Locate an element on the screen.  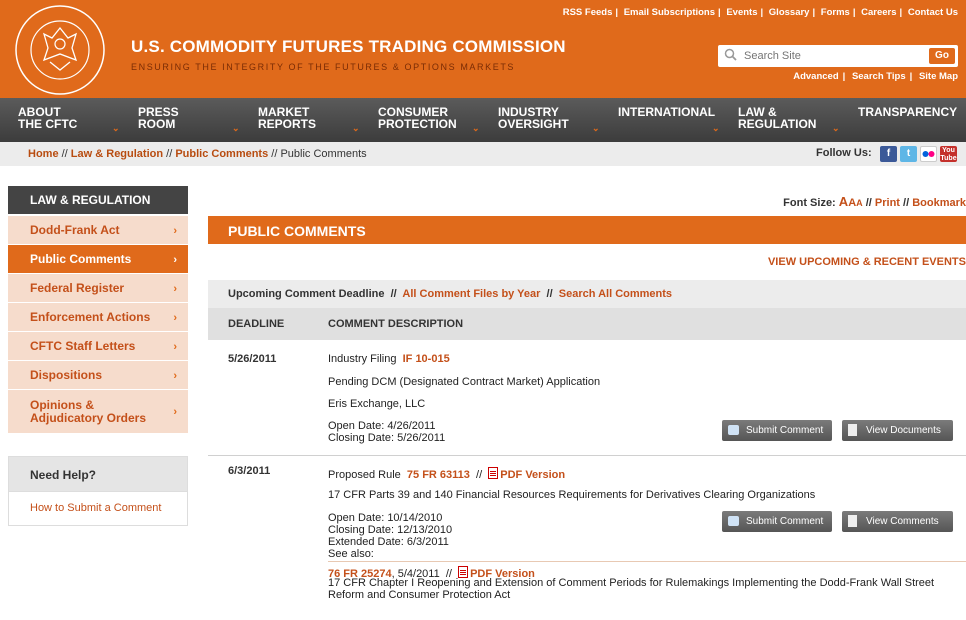
how-to-submit-link: How to Submit a Comment is located at coordinates (95, 508).